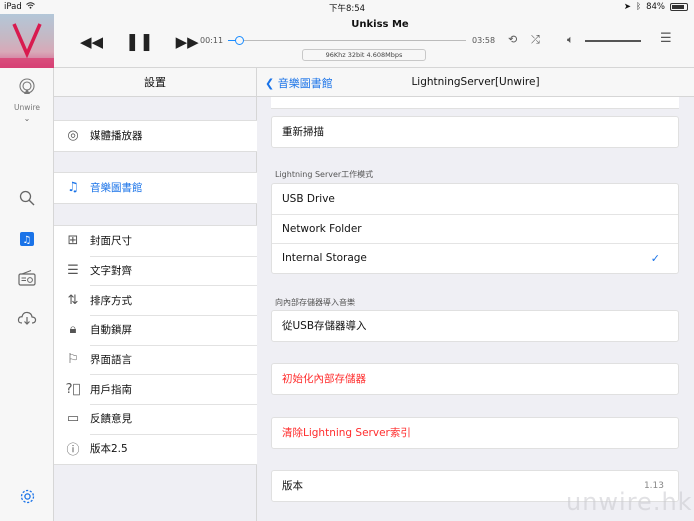 The width and height of the screenshot is (694, 521). Describe the element at coordinates (155, 82) in the screenshot. I see `settings-title: 設置` at that location.